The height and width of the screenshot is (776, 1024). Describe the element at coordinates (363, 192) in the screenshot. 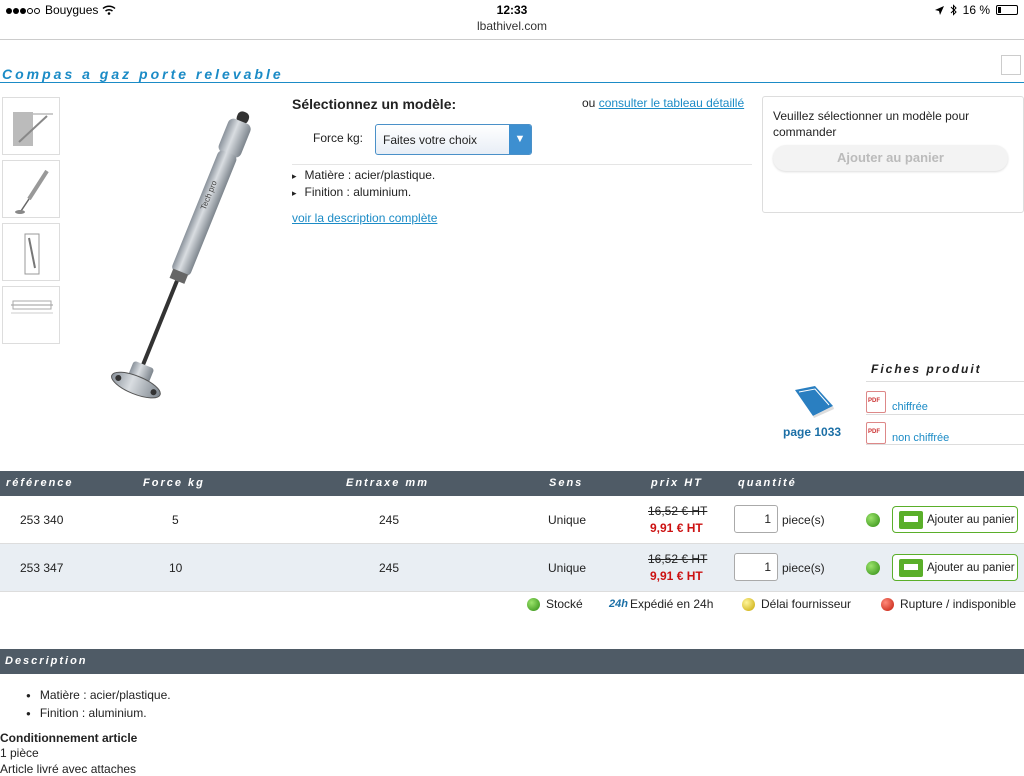

I see `feature-item: Finition : aluminium.` at that location.